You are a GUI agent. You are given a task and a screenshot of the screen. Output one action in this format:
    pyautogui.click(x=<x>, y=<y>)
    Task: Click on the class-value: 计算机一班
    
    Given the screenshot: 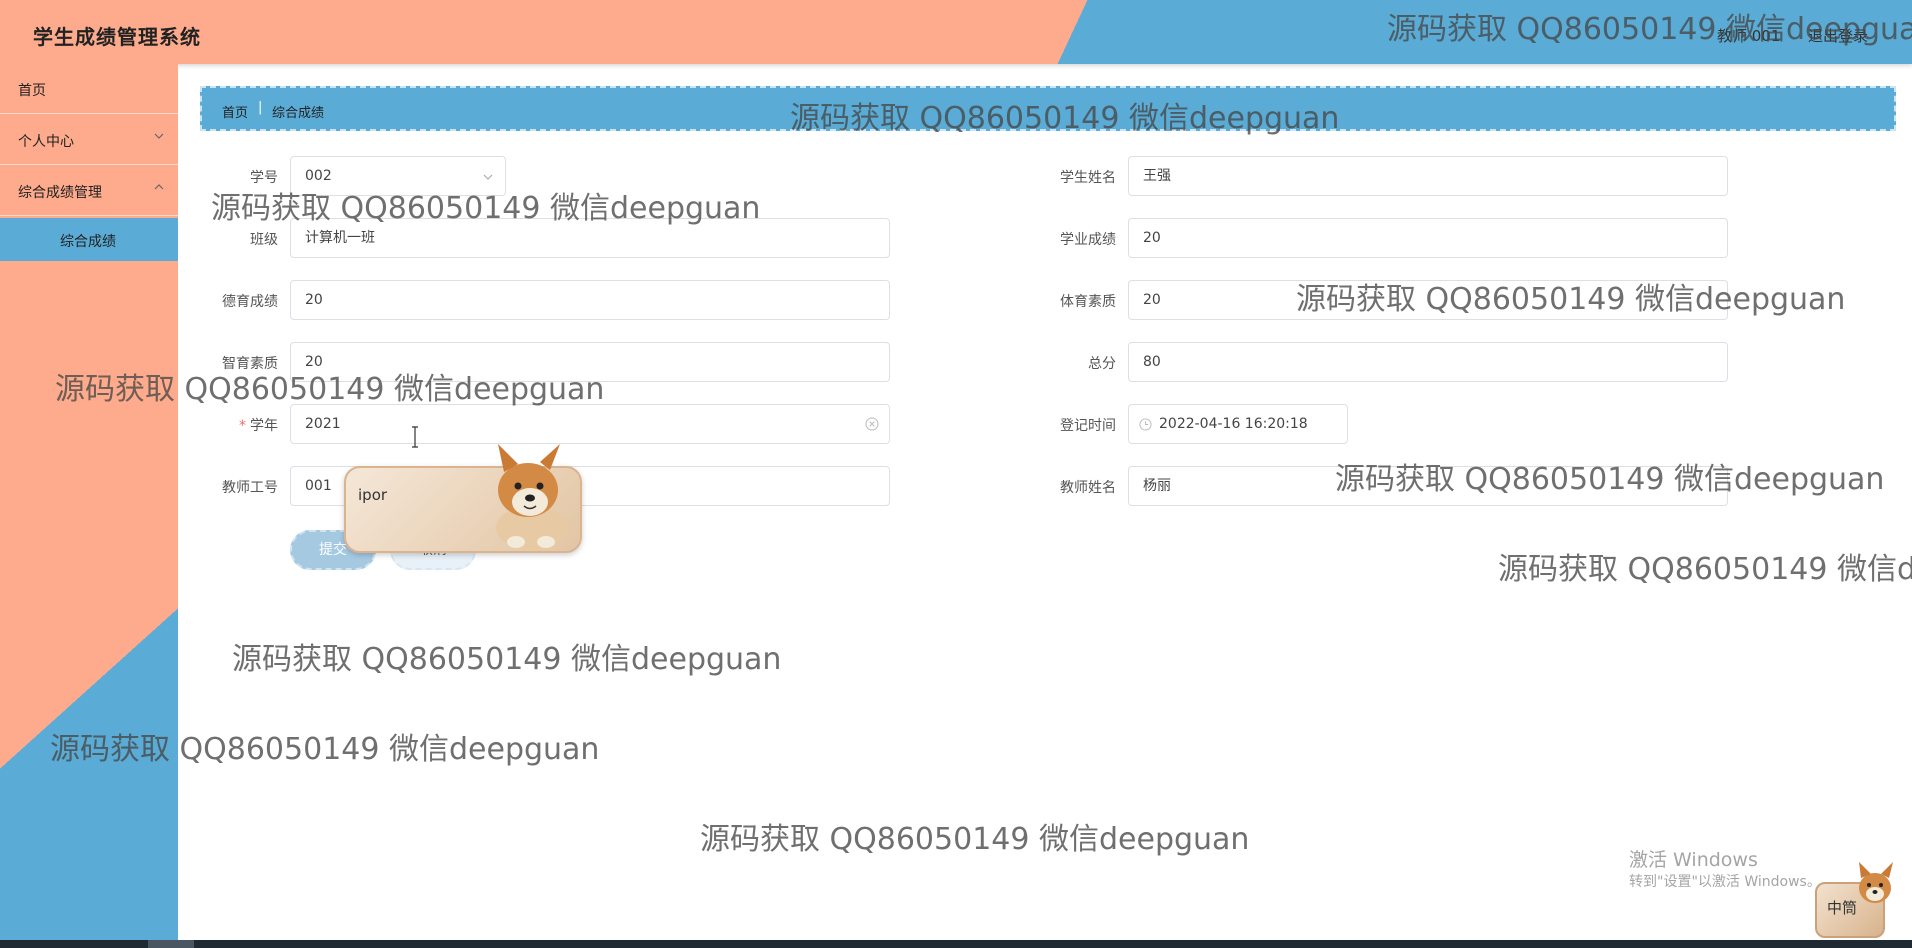 What is the action you would take?
    pyautogui.click(x=340, y=238)
    